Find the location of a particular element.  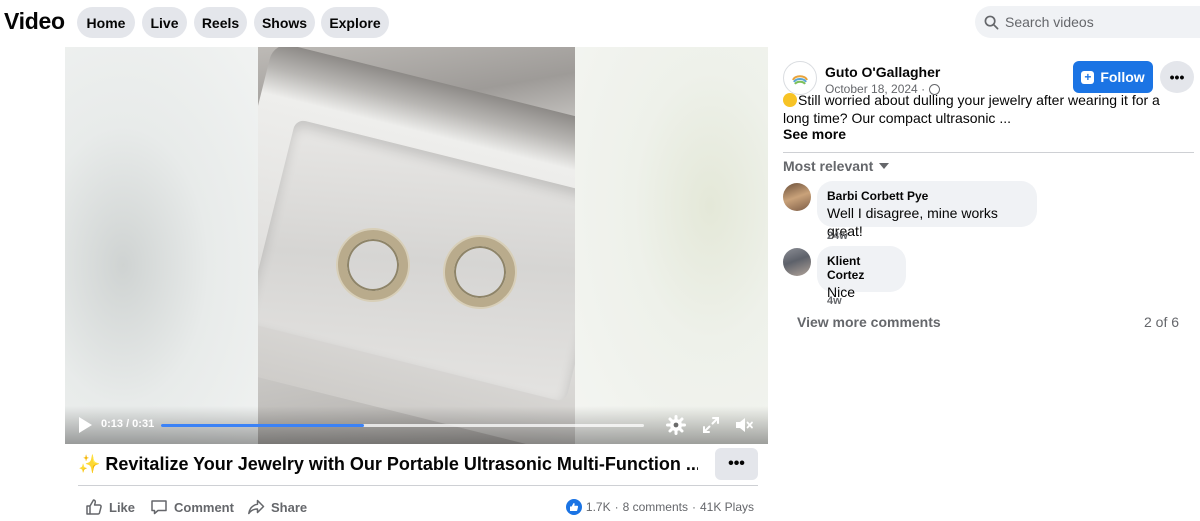

volume-muted-icon is located at coordinates (744, 425).